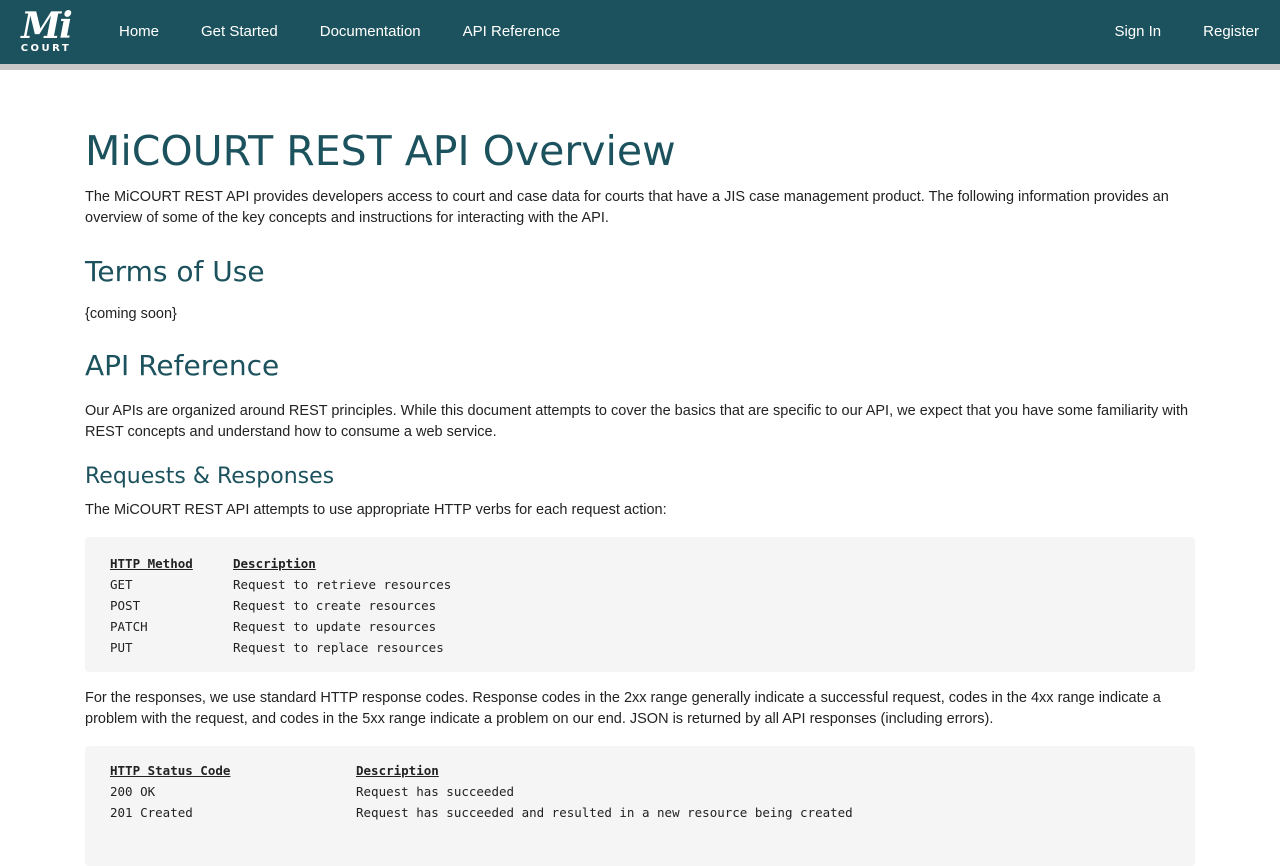  I want to click on description-cell: Request to create resources, so click(335, 605).